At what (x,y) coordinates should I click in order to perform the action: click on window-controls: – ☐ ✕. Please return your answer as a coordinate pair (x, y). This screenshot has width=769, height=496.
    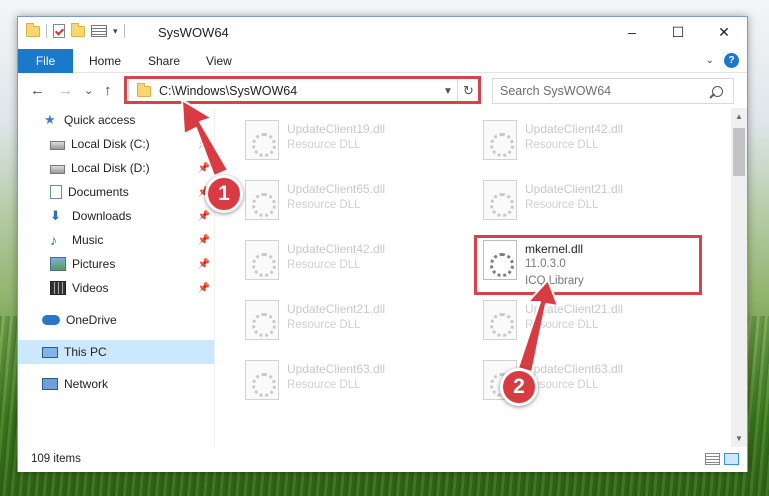
    Looking at the image, I should click on (678, 32).